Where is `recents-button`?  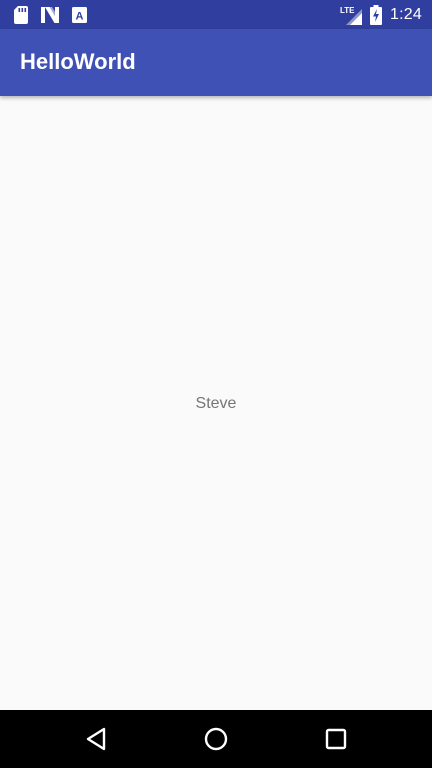
recents-button is located at coordinates (336, 739).